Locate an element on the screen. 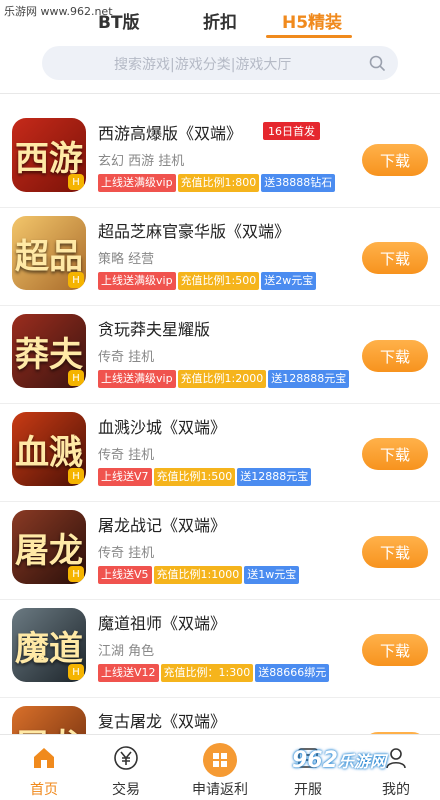 The height and width of the screenshot is (800, 440). game-icon: 血溅 H is located at coordinates (49, 449).